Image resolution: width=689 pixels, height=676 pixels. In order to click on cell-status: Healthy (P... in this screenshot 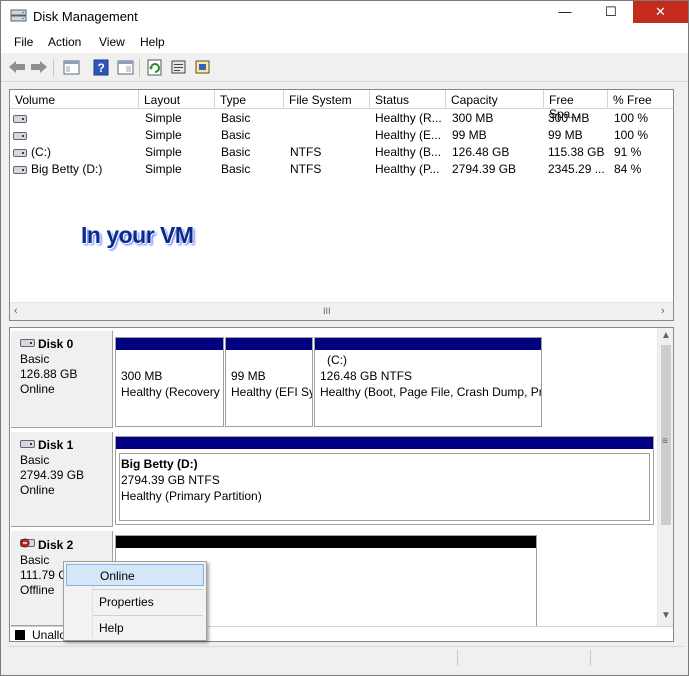, I will do `click(407, 169)`.